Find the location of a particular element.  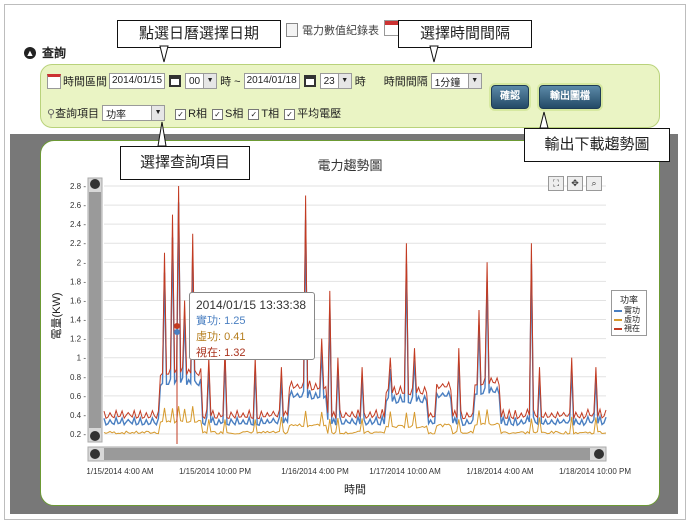

chart-toolbar: ⛶ ✥ ⌕ is located at coordinates (575, 183).